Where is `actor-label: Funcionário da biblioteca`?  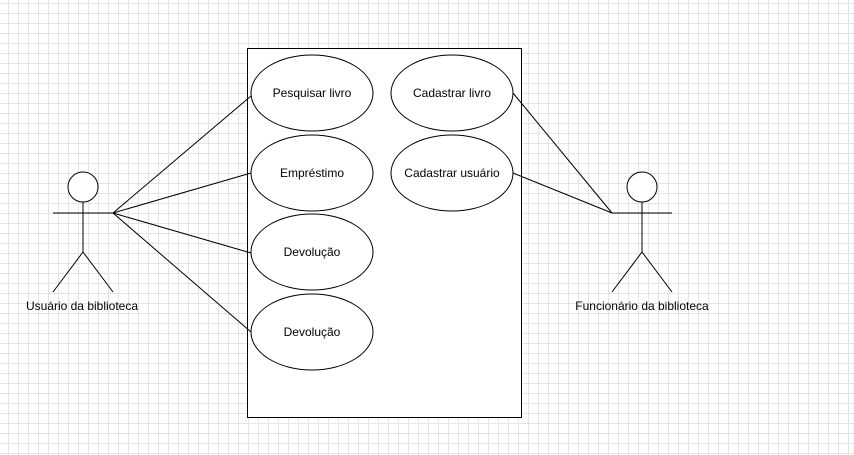
actor-label: Funcionário da biblioteca is located at coordinates (642, 306).